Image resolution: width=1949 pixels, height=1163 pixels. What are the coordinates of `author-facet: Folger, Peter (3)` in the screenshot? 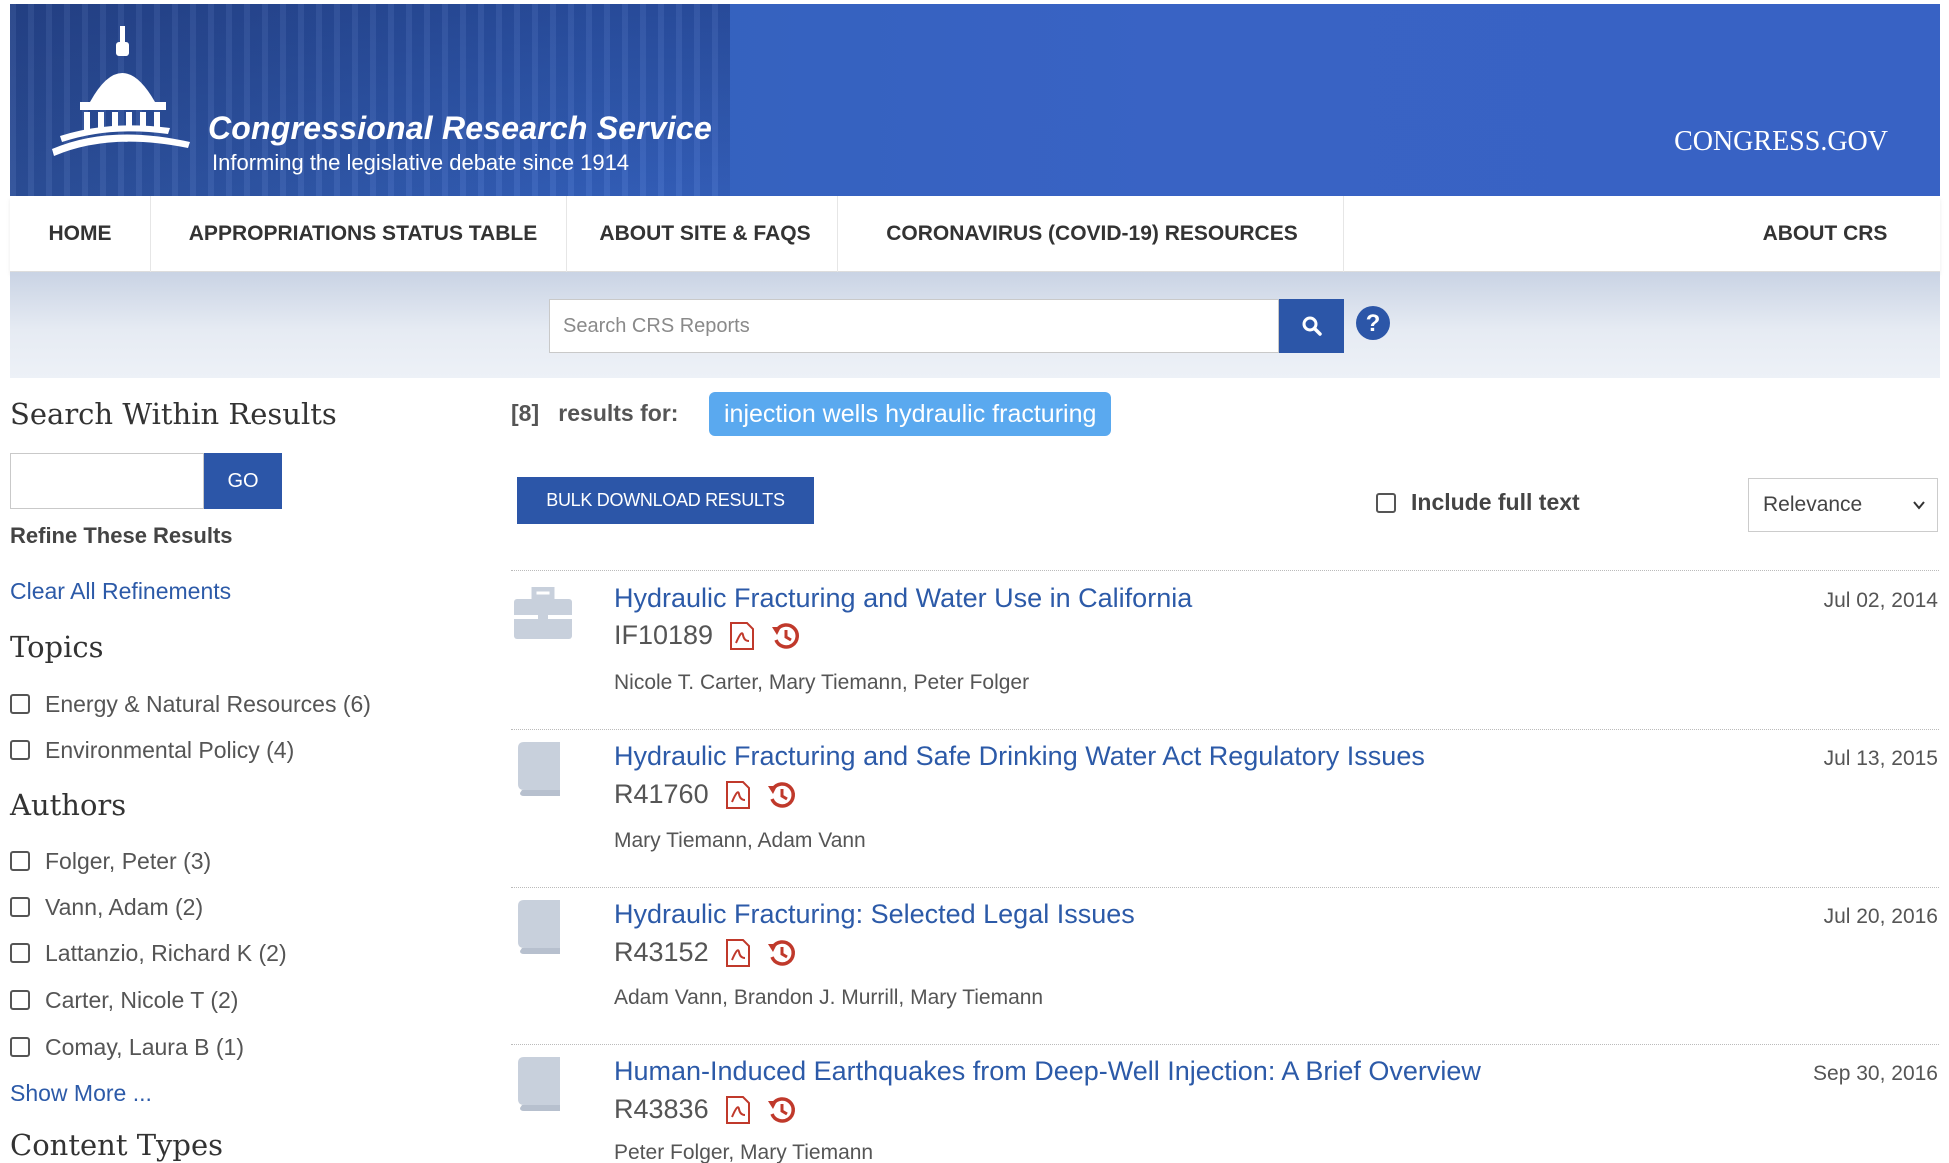 It's located at (110, 861).